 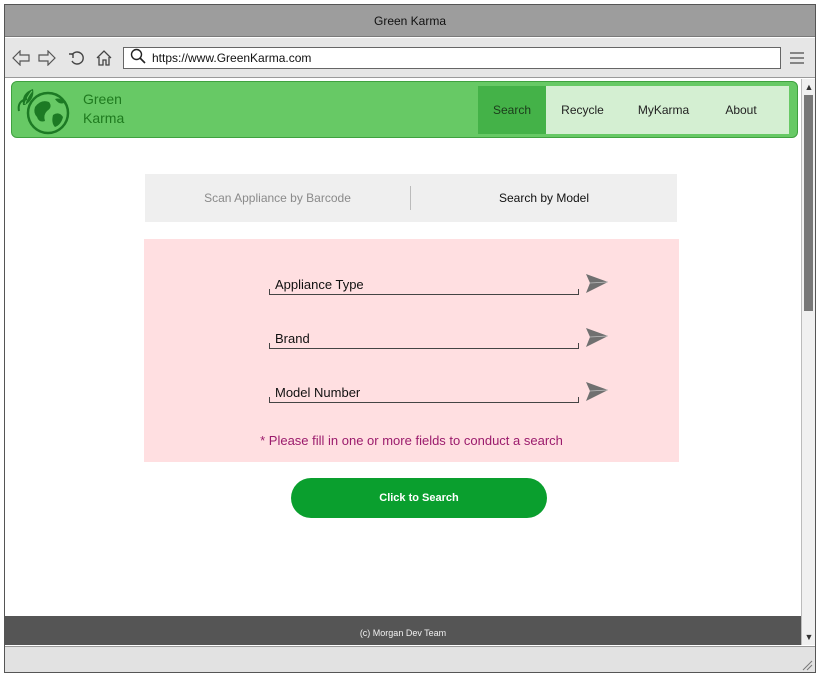 What do you see at coordinates (232, 58) in the screenshot?
I see `url-text: https://www.GreenKarma.com` at bounding box center [232, 58].